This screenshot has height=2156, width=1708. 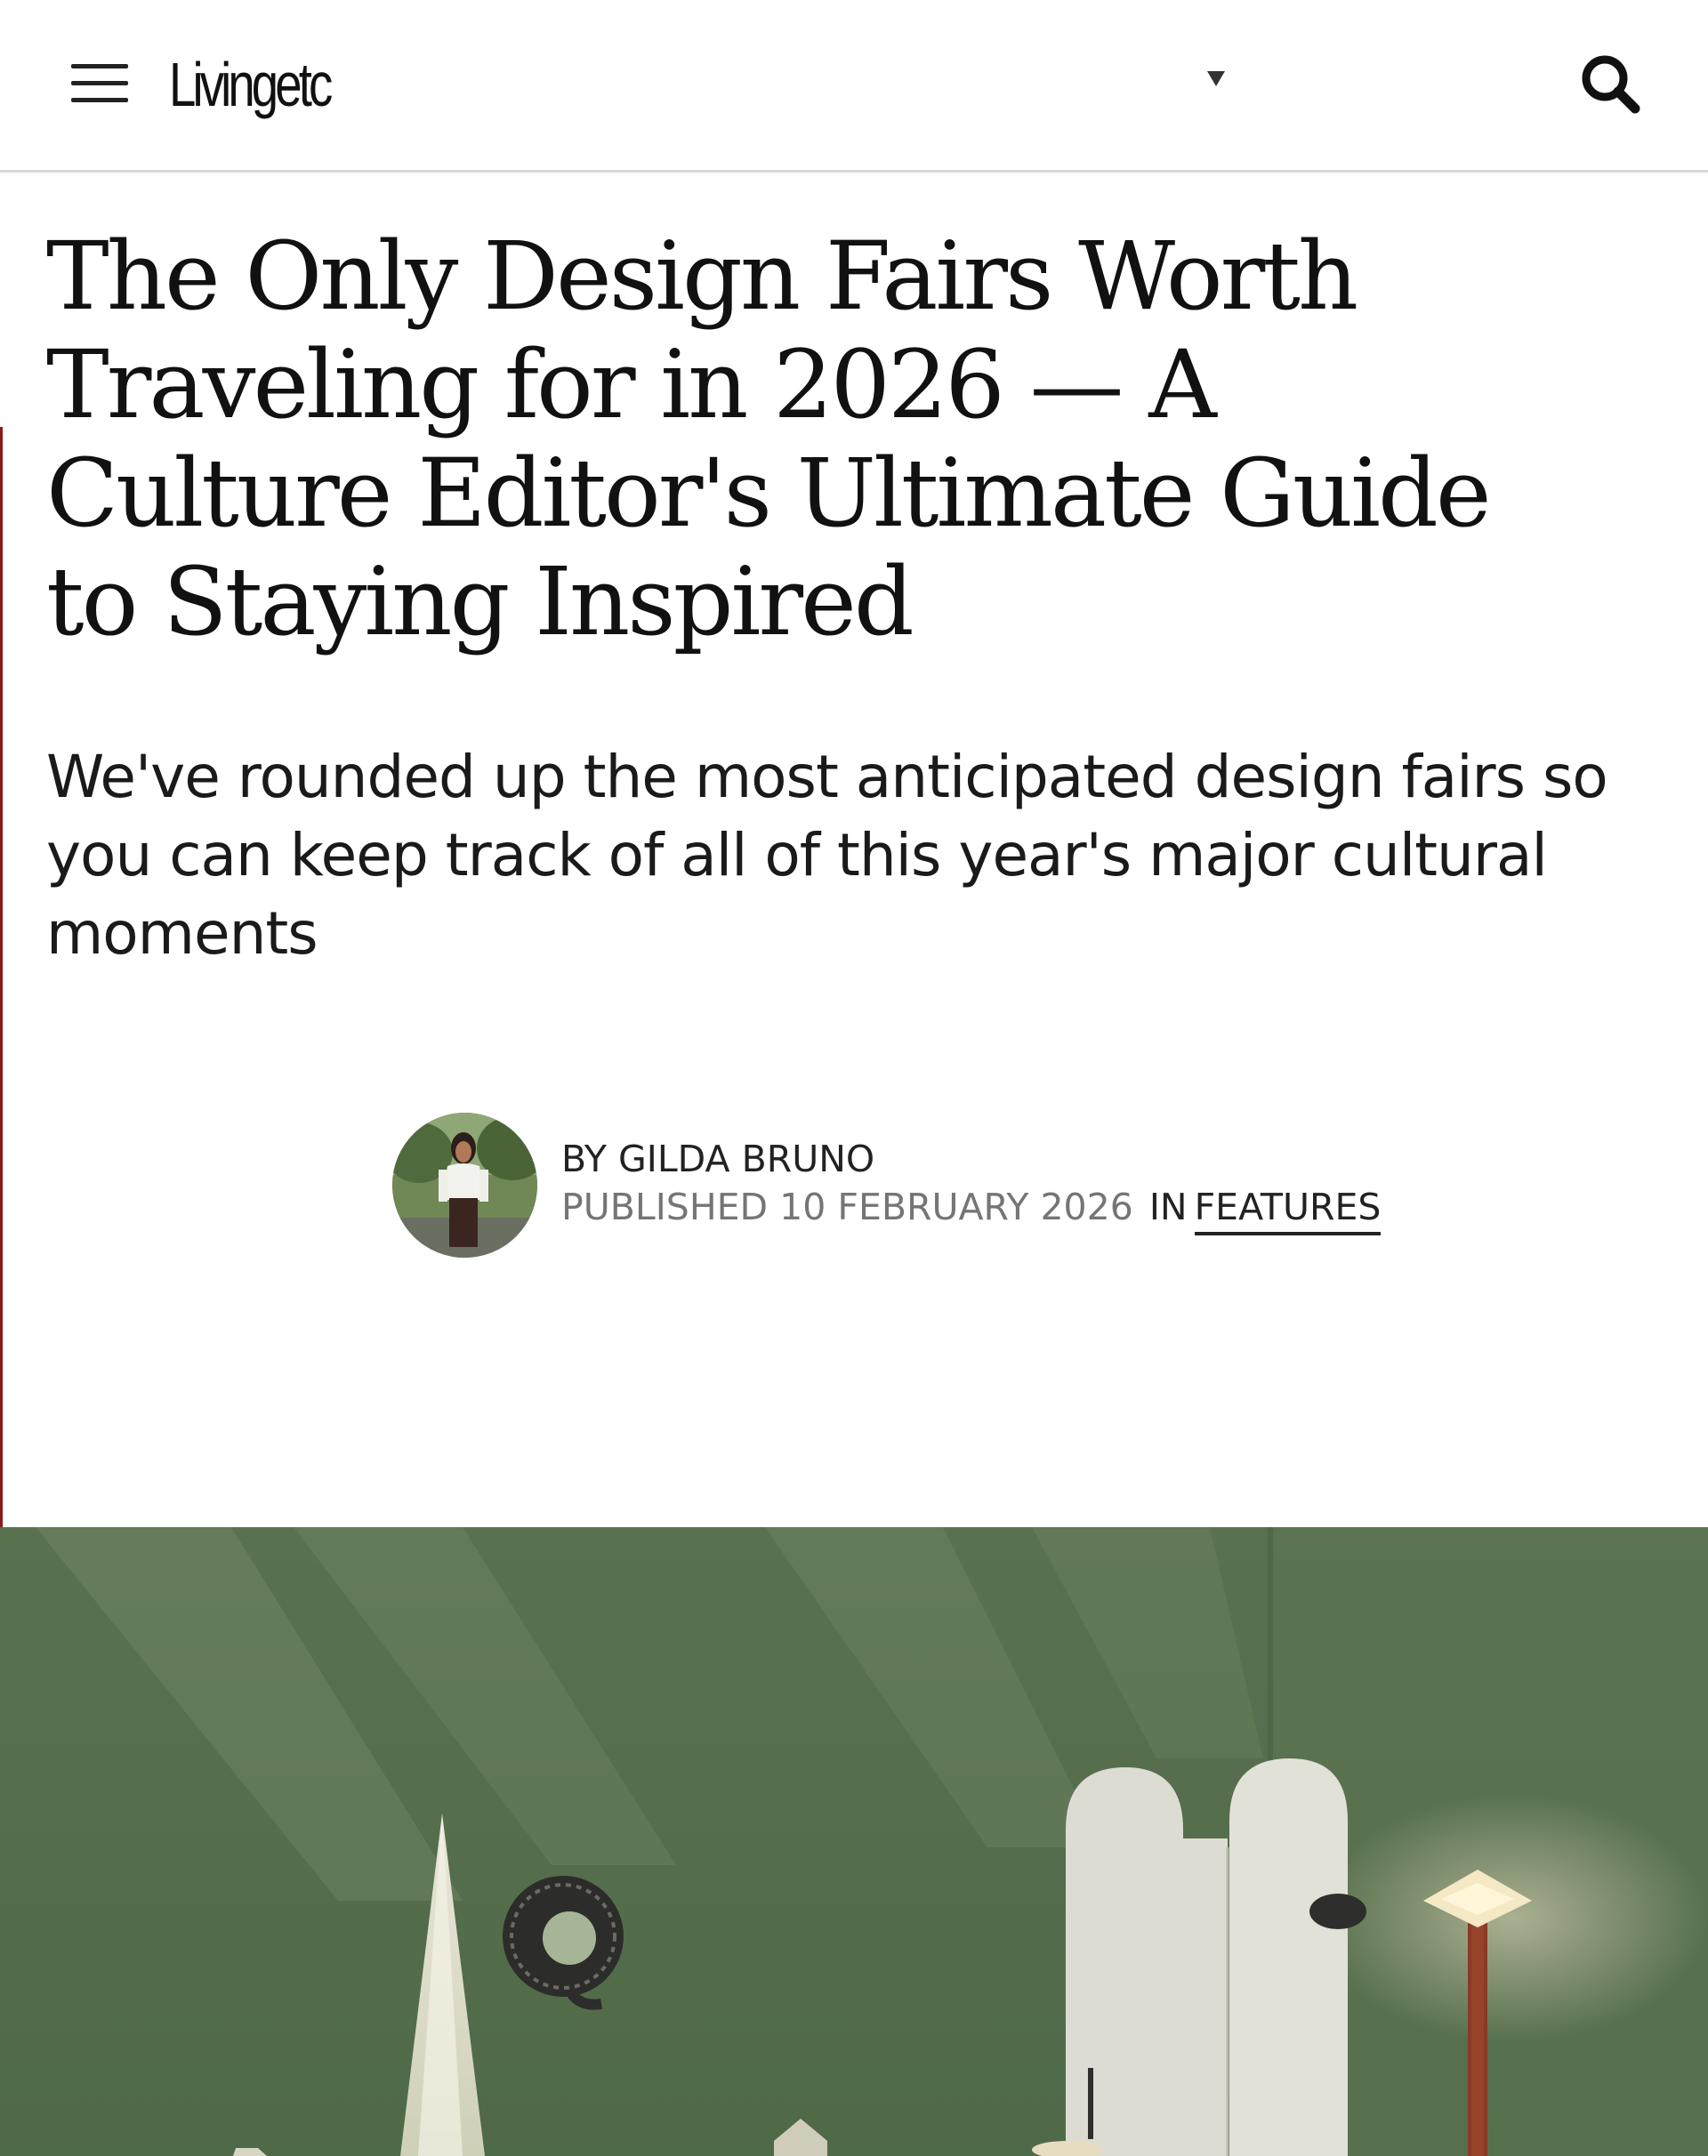 I want to click on hamburger-menu-icon, so click(x=99, y=85).